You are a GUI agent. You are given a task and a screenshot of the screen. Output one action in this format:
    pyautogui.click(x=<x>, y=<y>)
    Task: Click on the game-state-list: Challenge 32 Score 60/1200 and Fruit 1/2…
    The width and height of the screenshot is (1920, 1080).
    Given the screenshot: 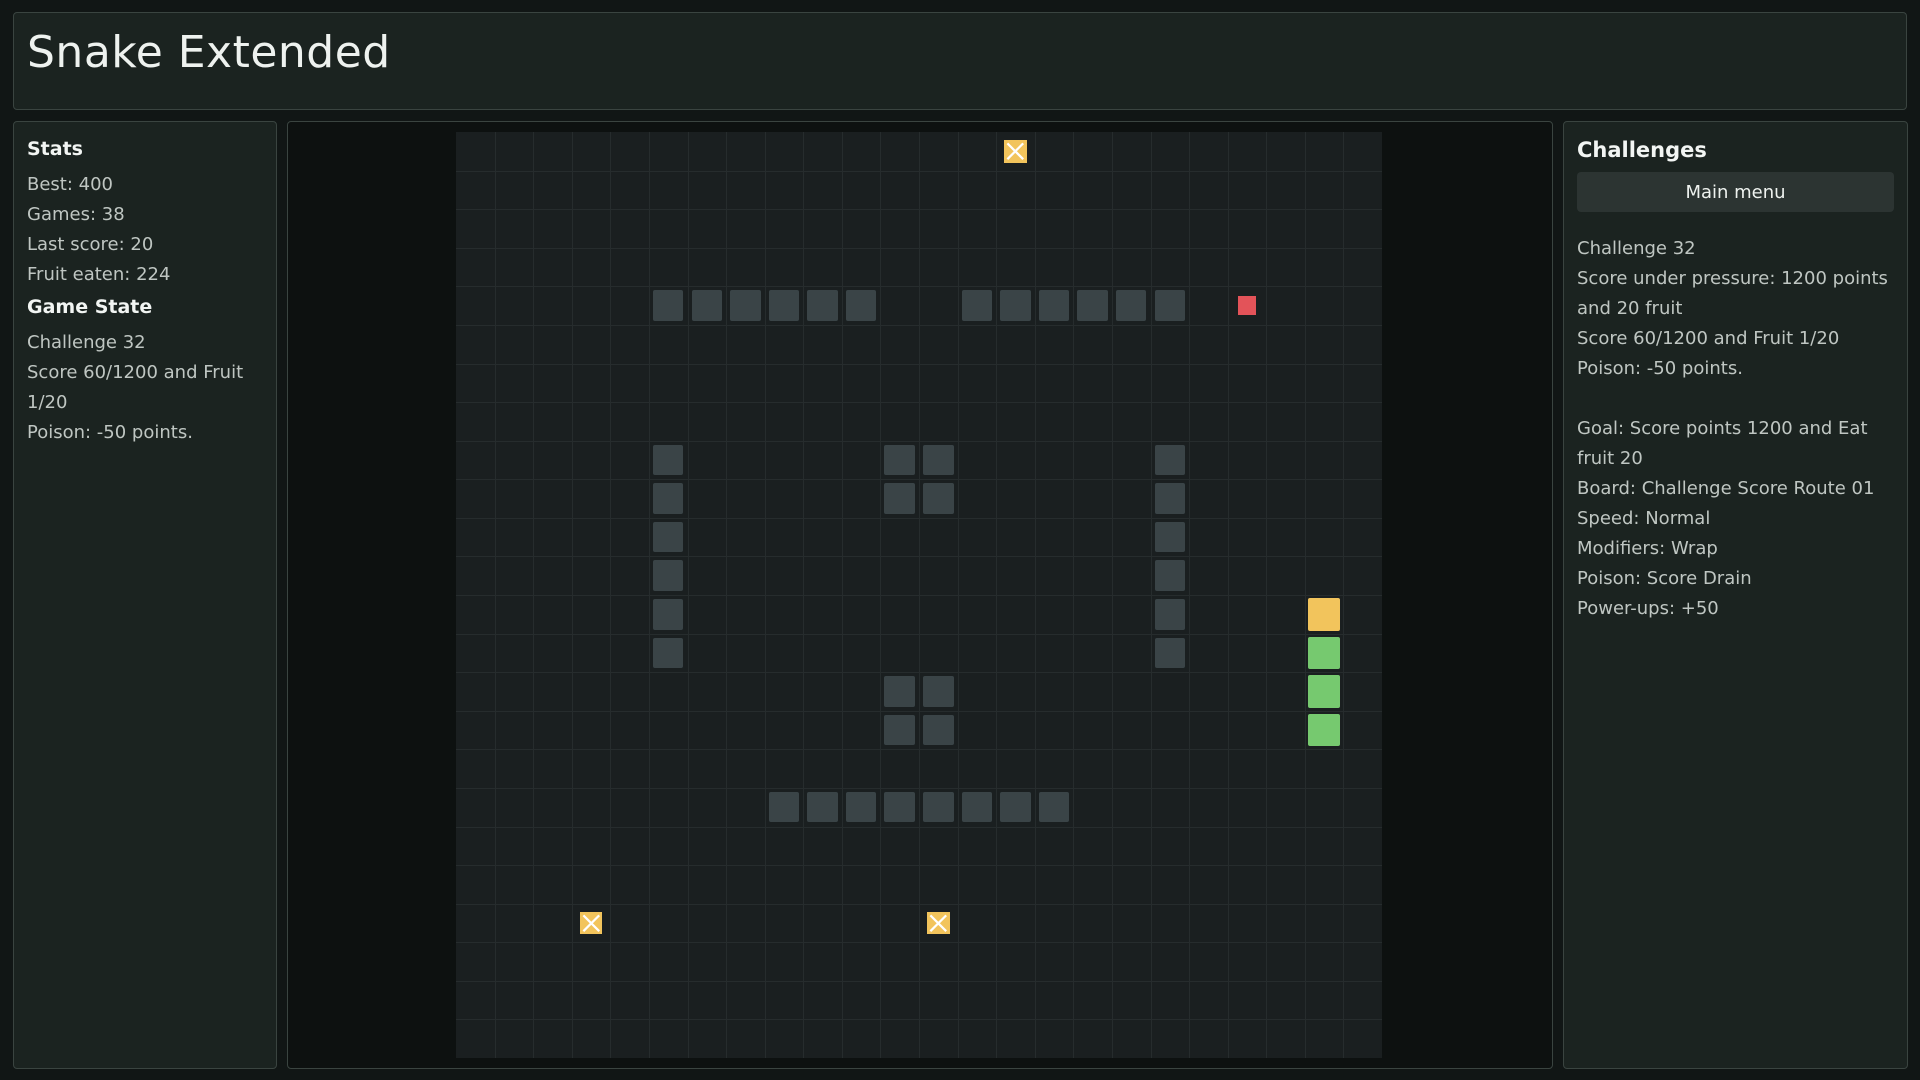 What is the action you would take?
    pyautogui.click(x=145, y=388)
    